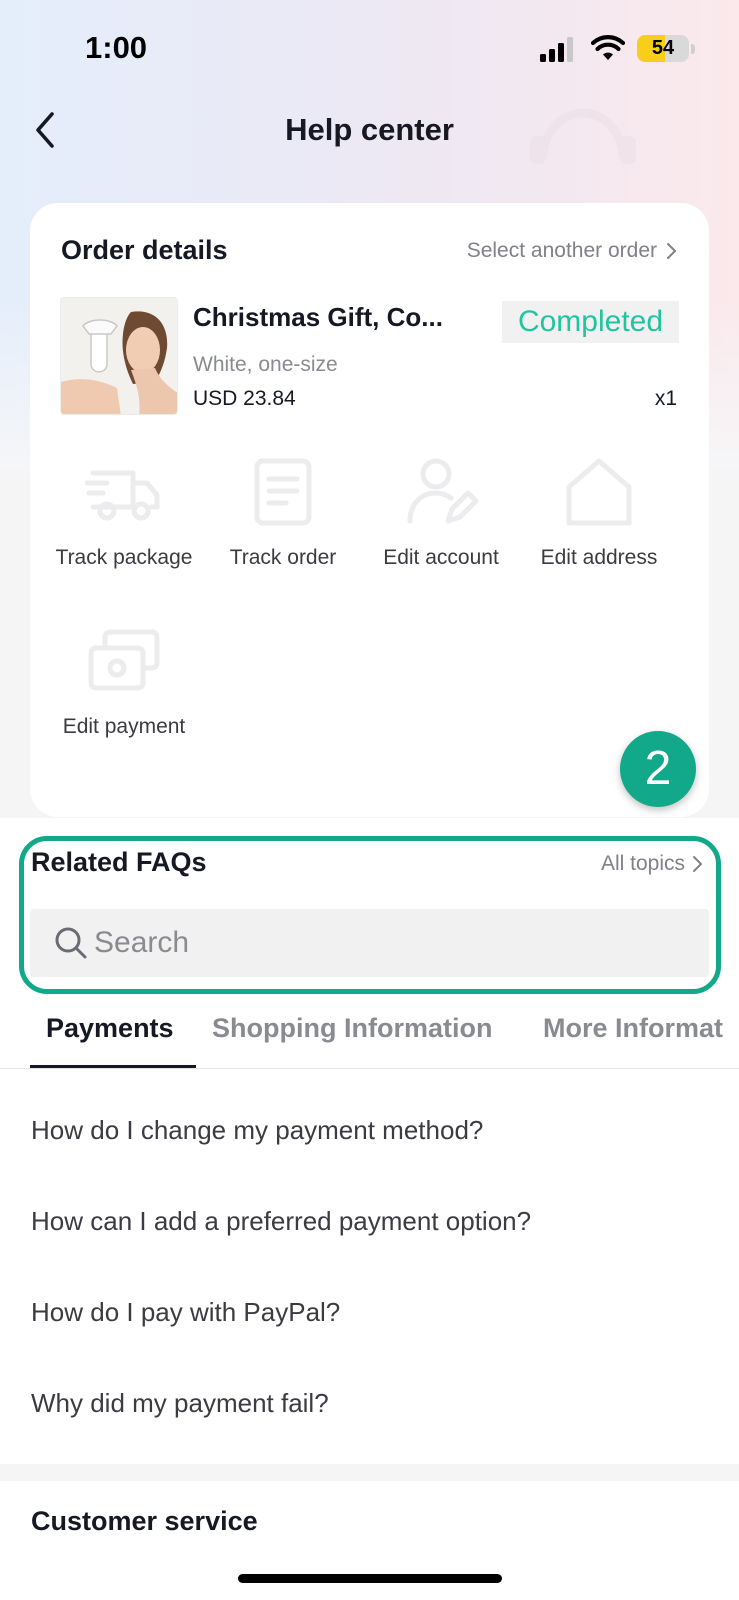 This screenshot has width=739, height=1600. I want to click on related-faqs-title: Related FAQs, so click(119, 862).